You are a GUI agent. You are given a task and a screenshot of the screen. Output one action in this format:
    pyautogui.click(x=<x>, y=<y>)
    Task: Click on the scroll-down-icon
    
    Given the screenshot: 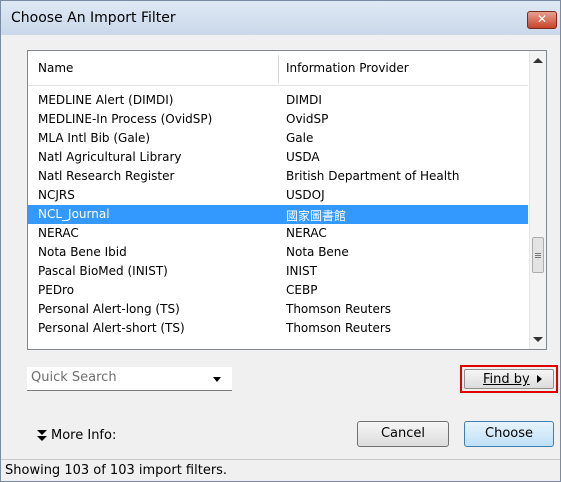 What is the action you would take?
    pyautogui.click(x=538, y=339)
    